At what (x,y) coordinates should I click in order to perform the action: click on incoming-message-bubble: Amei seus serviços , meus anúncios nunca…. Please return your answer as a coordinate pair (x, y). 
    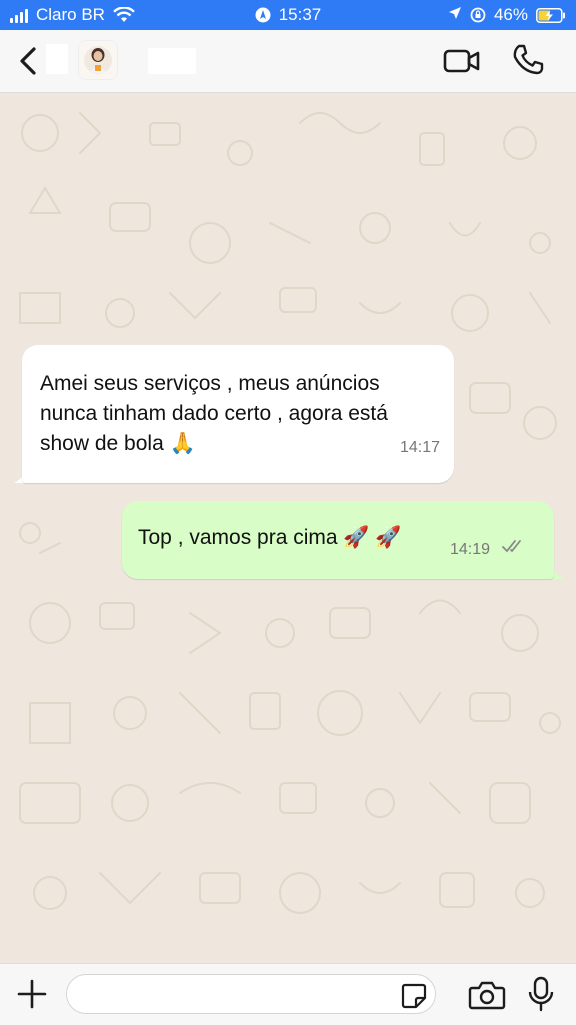
    Looking at the image, I should click on (238, 414).